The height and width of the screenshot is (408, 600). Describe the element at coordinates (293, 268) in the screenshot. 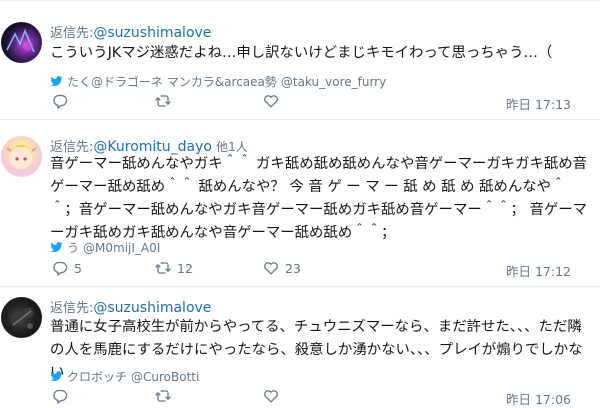

I see `like-count: 23` at that location.